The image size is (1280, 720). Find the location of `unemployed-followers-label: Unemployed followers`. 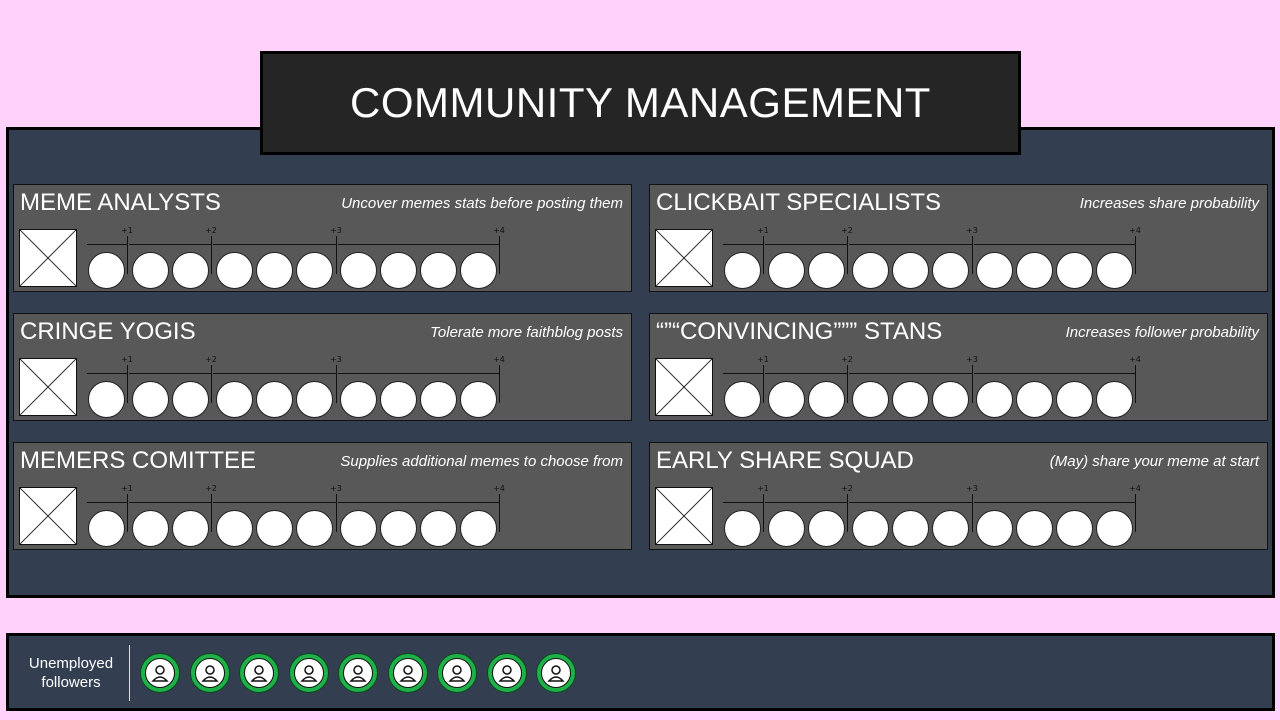

unemployed-followers-label: Unemployed followers is located at coordinates (71, 673).